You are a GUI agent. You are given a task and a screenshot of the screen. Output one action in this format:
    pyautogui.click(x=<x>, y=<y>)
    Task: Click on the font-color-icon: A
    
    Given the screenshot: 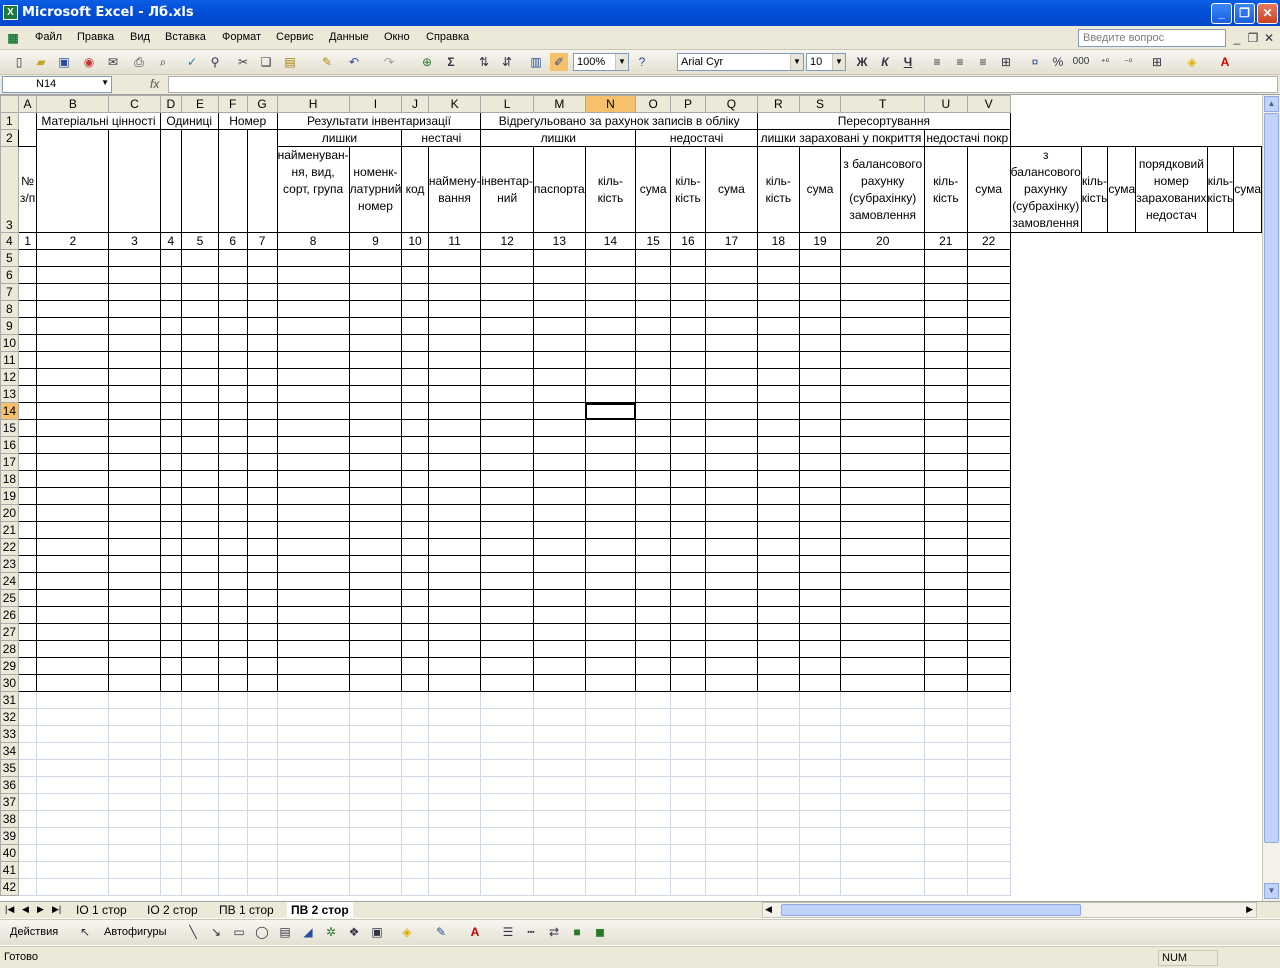 What is the action you would take?
    pyautogui.click(x=475, y=932)
    